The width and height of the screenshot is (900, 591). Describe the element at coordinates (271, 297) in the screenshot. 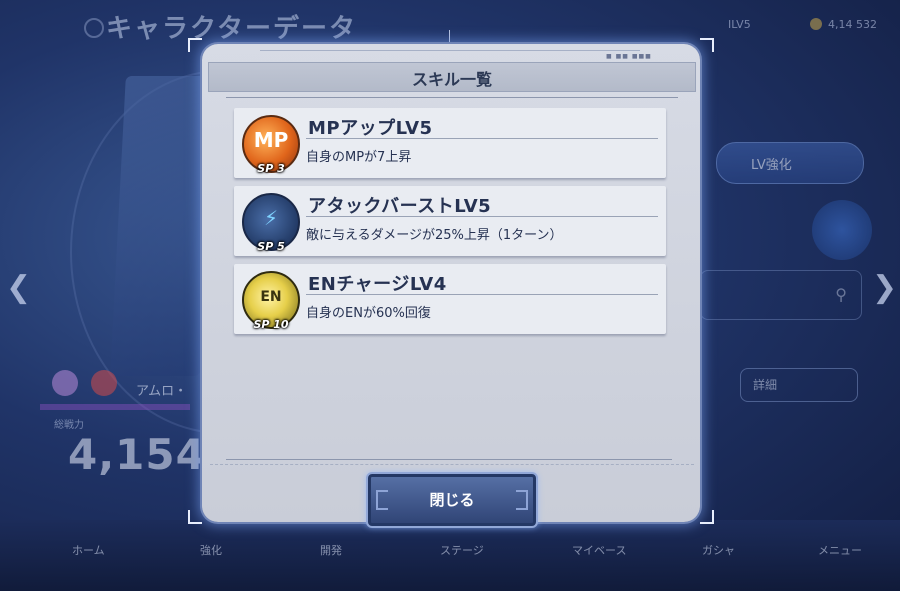

I see `skill-icon-glyph: EN` at that location.